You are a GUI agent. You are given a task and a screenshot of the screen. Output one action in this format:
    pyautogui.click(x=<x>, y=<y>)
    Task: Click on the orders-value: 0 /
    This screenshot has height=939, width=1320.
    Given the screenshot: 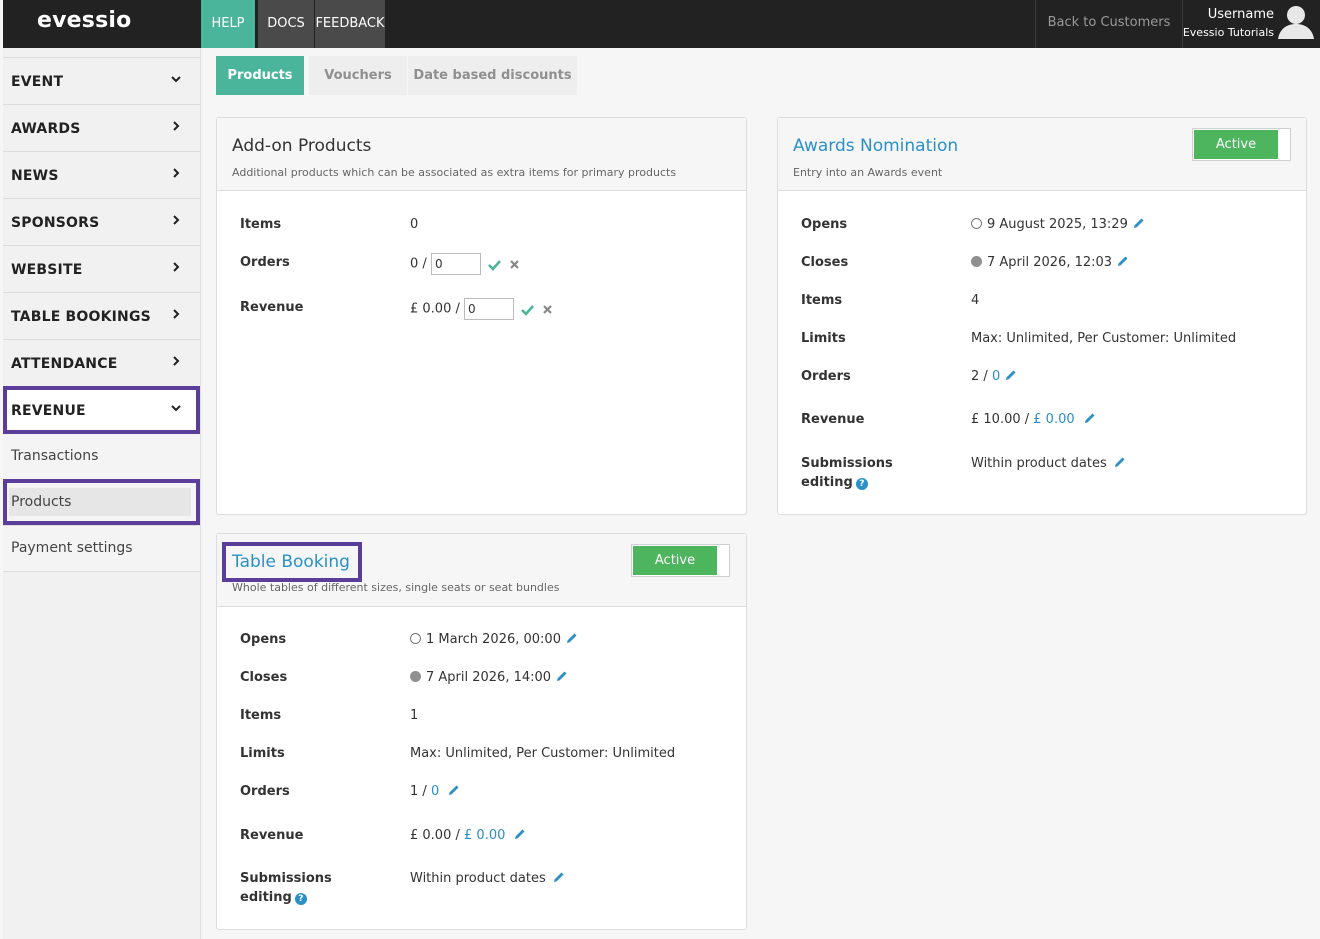 What is the action you would take?
    pyautogui.click(x=465, y=264)
    